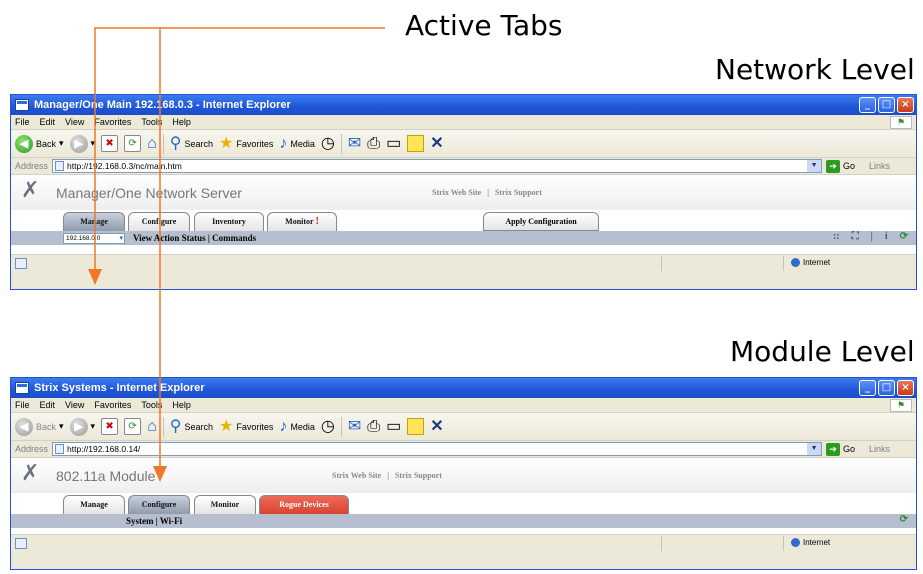  Describe the element at coordinates (22, 105) in the screenshot. I see `ie-icon` at that location.